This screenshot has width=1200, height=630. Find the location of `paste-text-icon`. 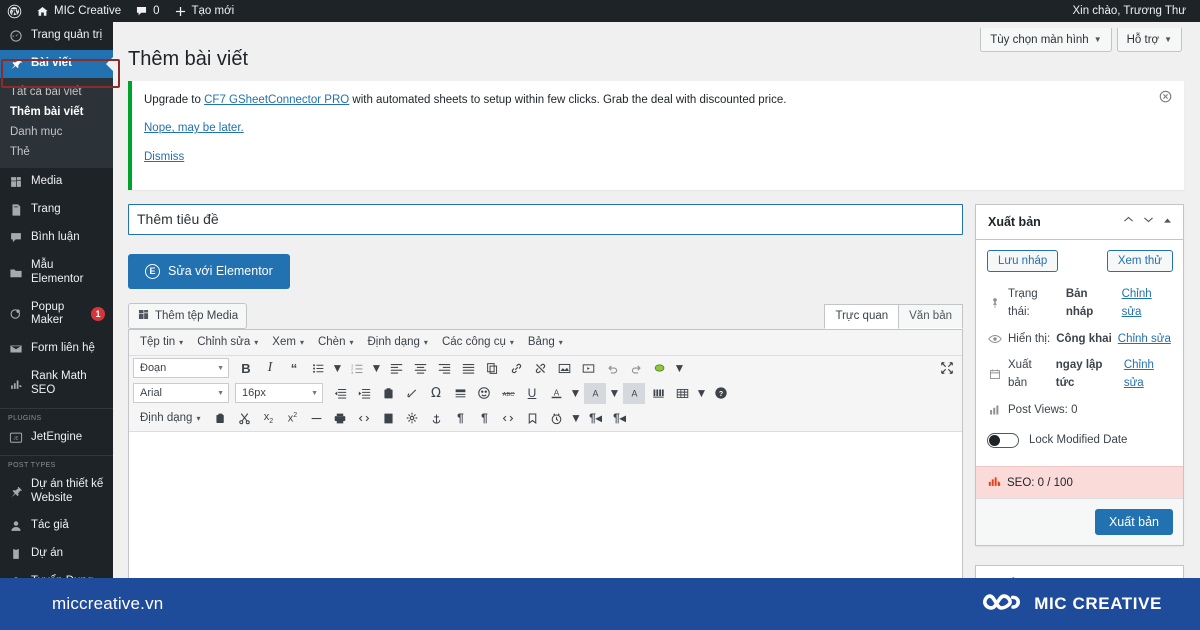

paste-text-icon is located at coordinates (220, 418).